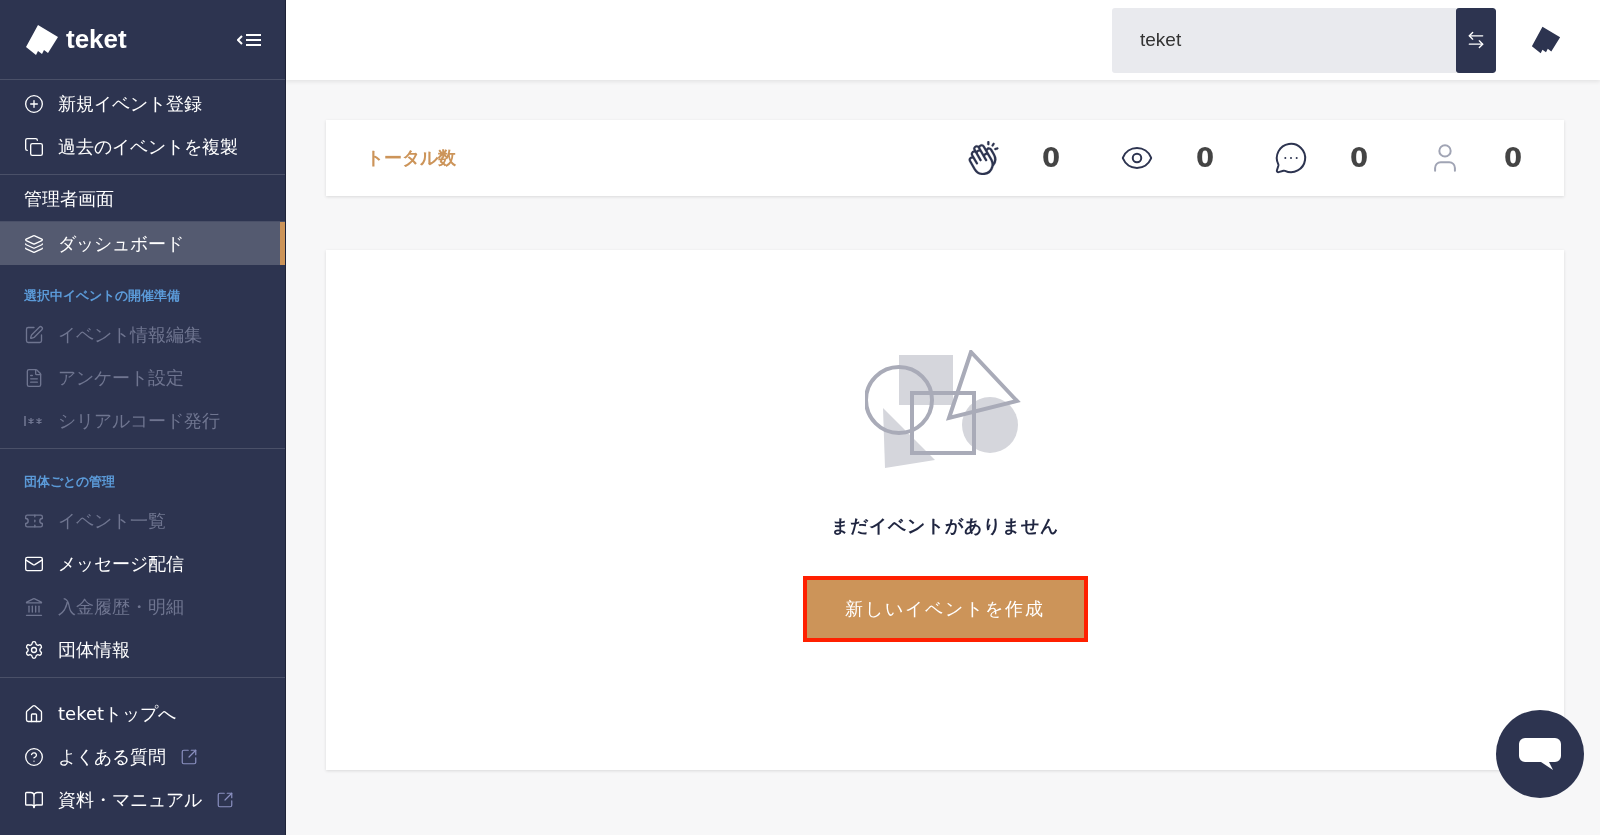 The image size is (1600, 835). Describe the element at coordinates (34, 420) in the screenshot. I see `asterisk-icon` at that location.